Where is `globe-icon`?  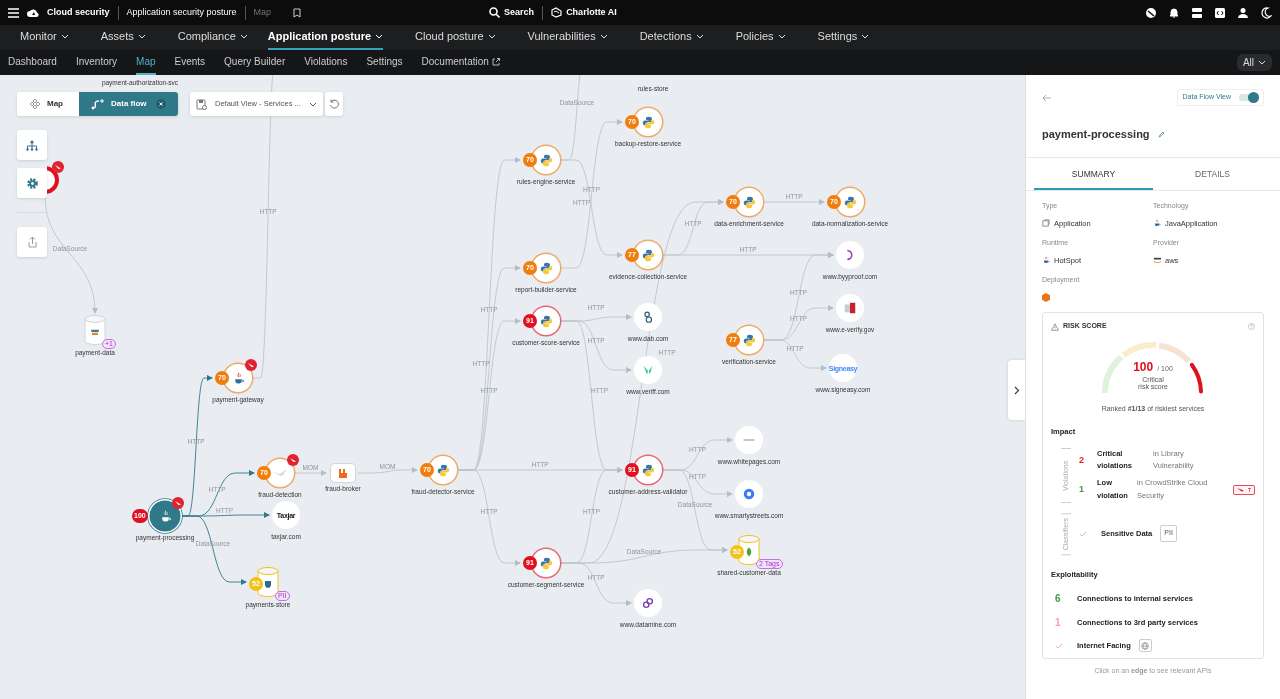
globe-icon is located at coordinates (1145, 646).